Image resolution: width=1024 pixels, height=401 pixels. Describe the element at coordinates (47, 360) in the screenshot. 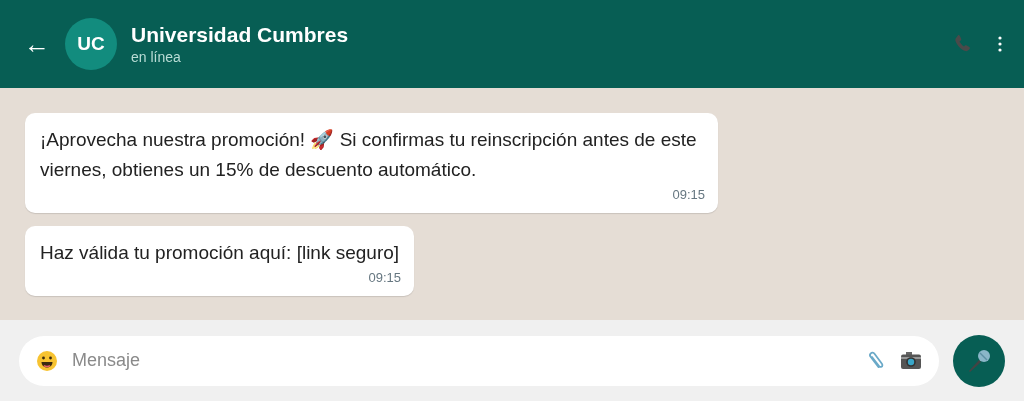

I see `smiley-icon` at that location.